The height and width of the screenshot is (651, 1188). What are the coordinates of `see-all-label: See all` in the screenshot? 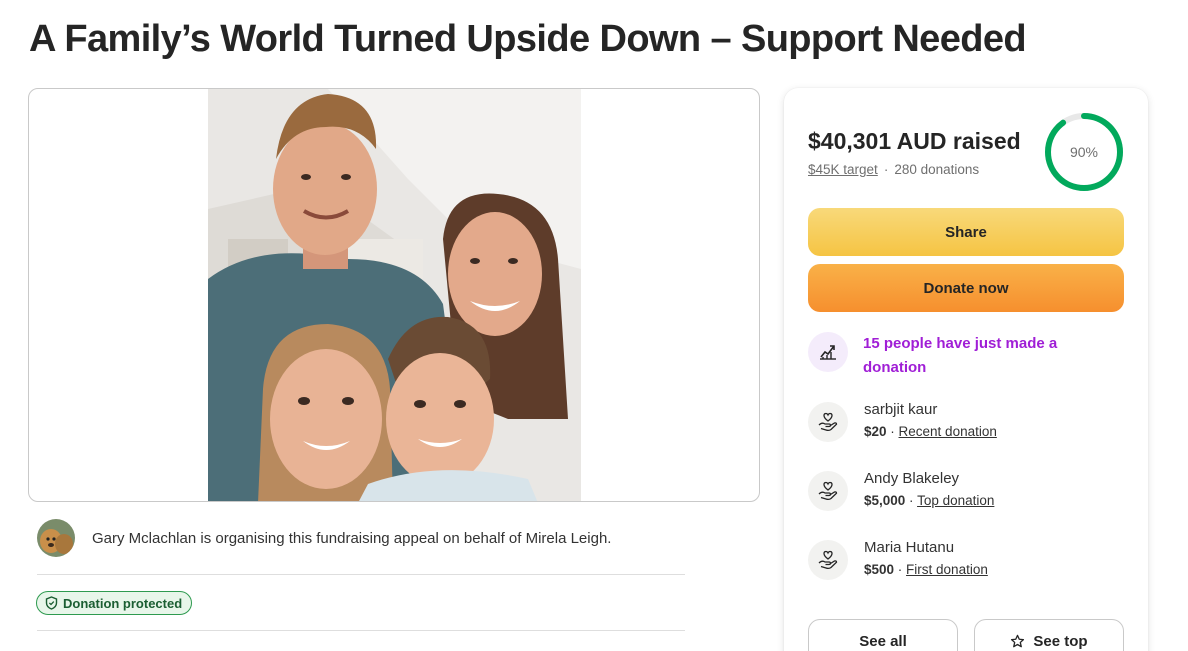 It's located at (883, 641).